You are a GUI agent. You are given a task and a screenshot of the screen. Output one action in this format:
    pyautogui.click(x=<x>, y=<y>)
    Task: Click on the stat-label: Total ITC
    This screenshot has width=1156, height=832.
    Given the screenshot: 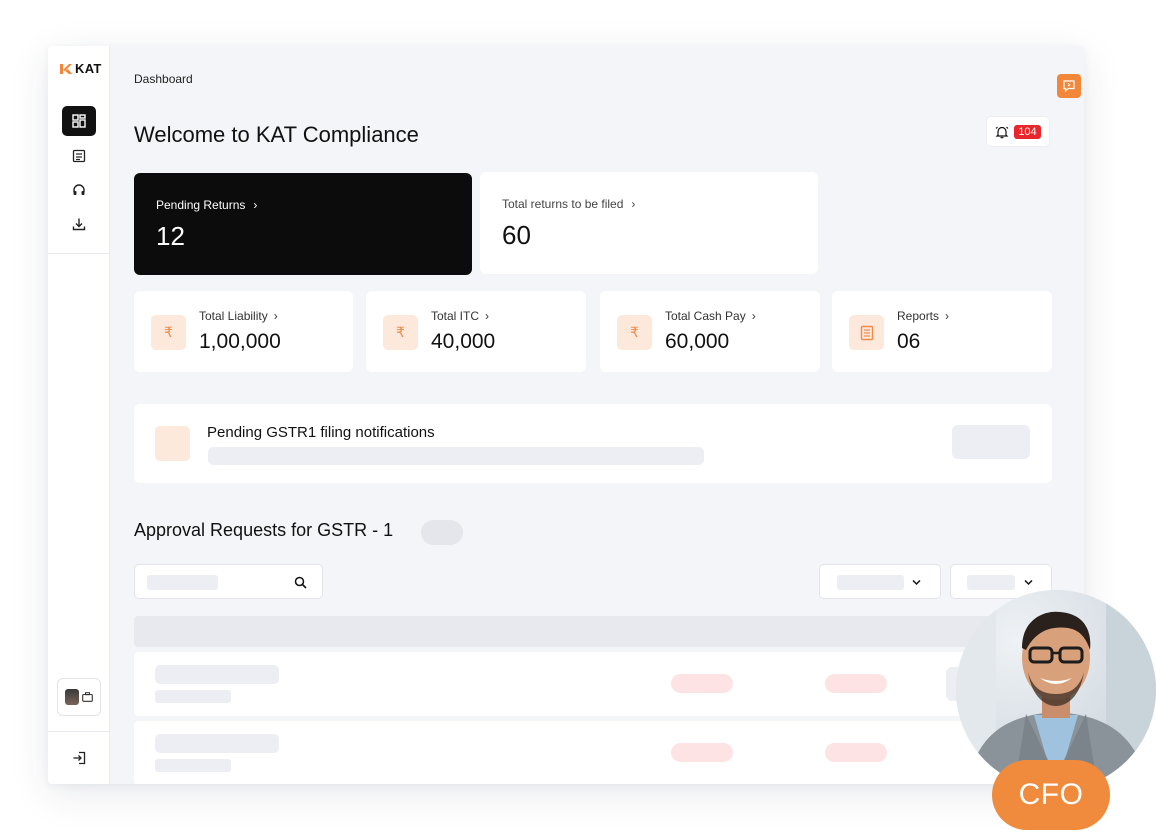 What is the action you would take?
    pyautogui.click(x=455, y=316)
    